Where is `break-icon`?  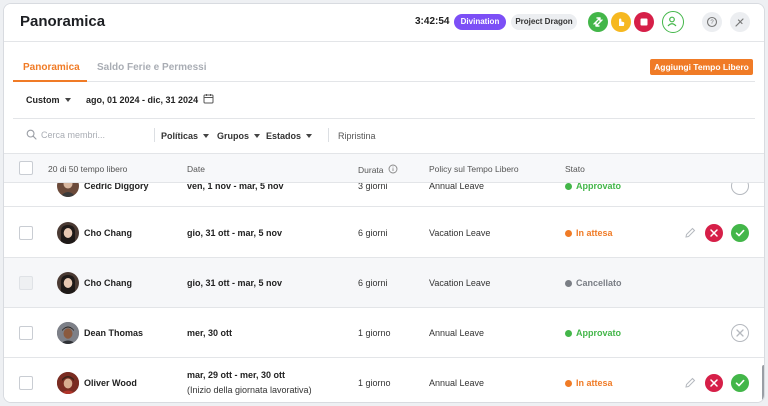 break-icon is located at coordinates (621, 22).